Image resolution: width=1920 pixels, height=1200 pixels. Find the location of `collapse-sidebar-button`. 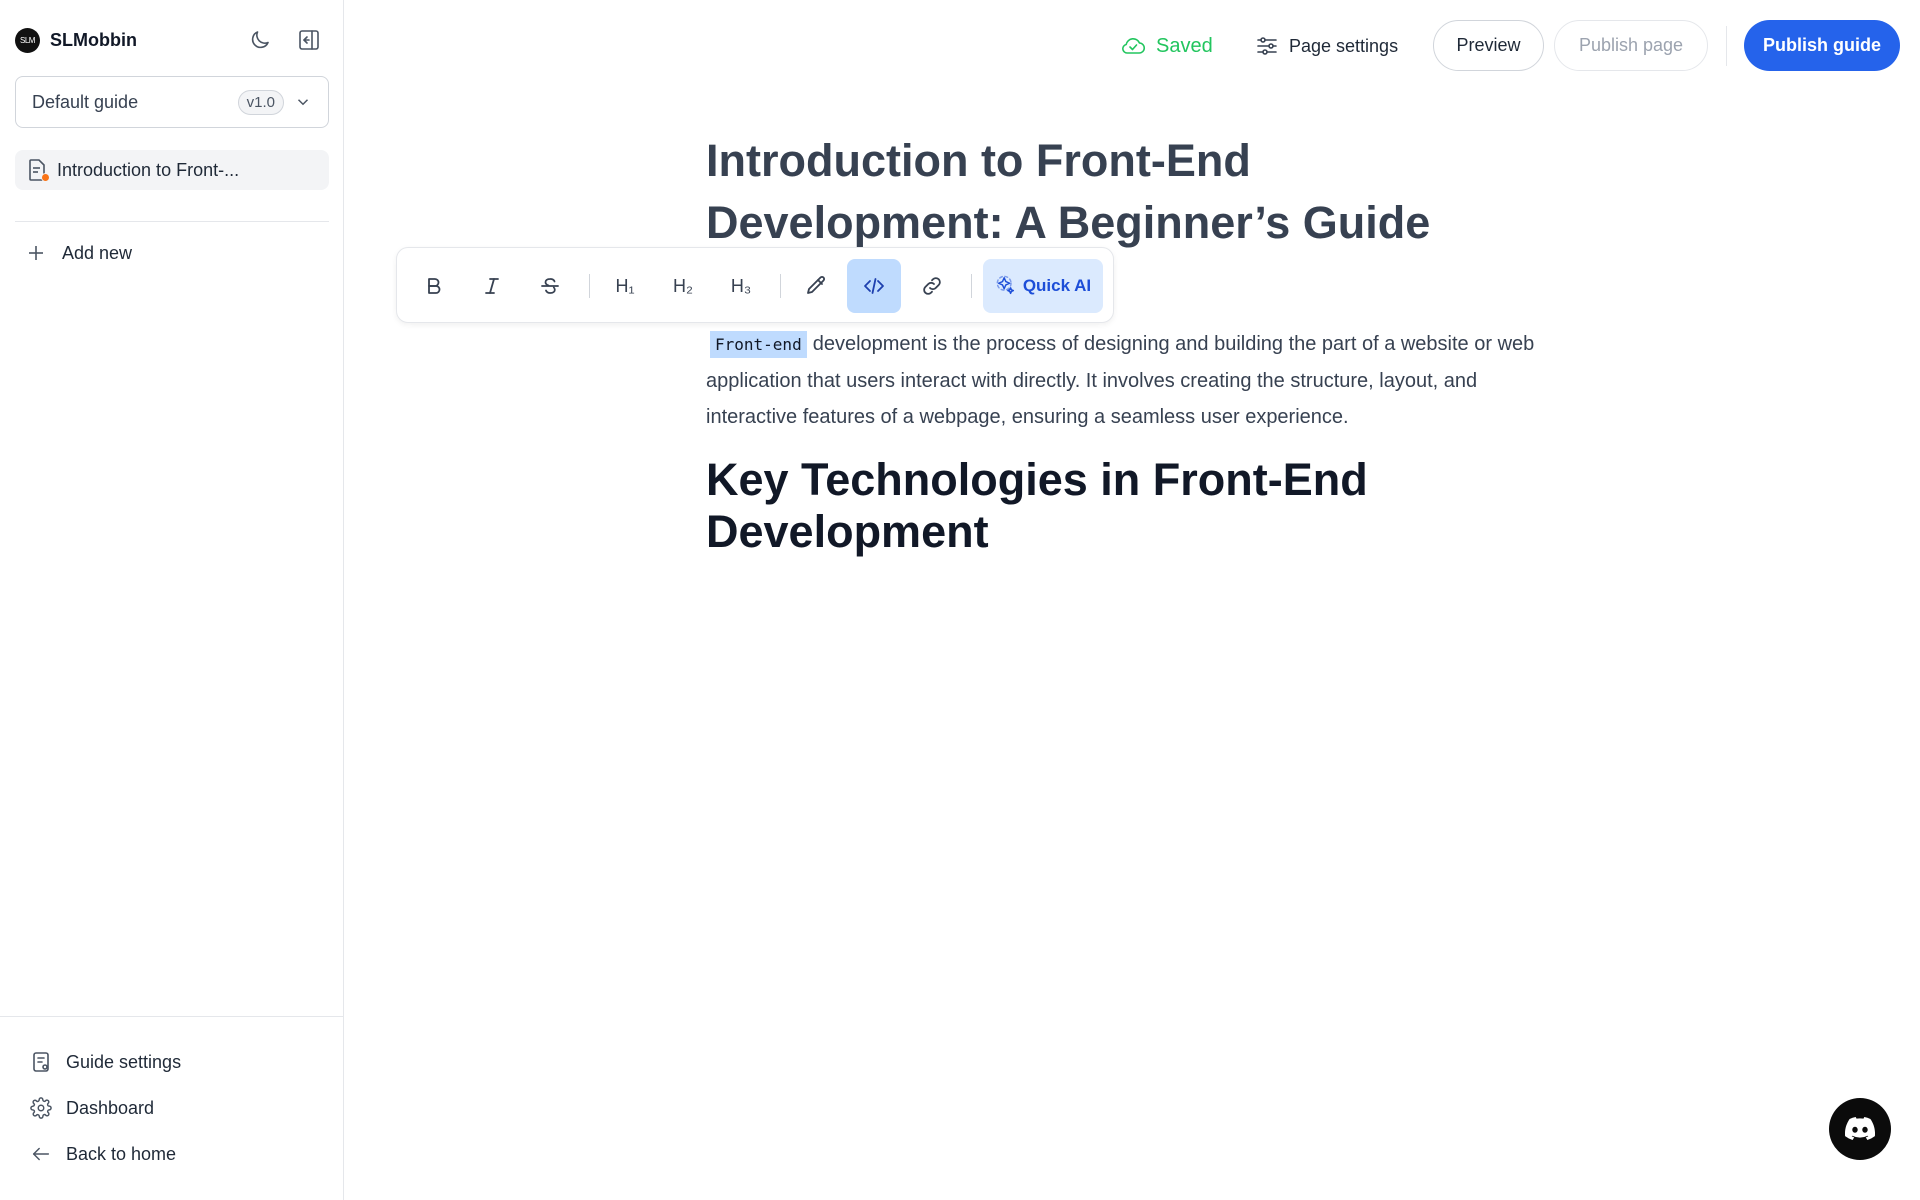

collapse-sidebar-button is located at coordinates (309, 40).